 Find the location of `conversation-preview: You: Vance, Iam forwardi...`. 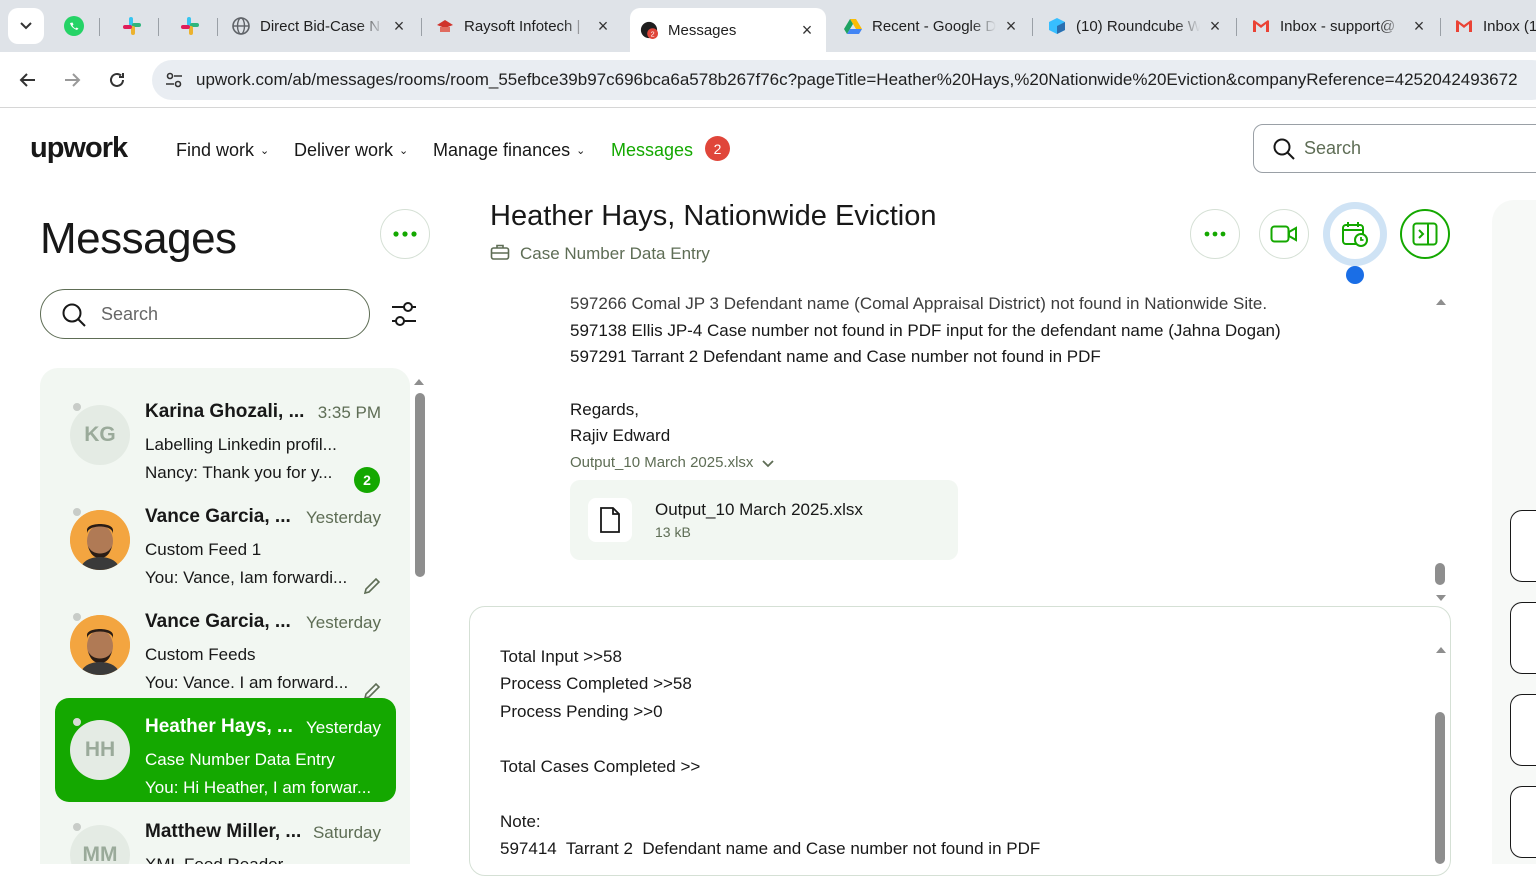

conversation-preview: You: Vance, Iam forwardi... is located at coordinates (246, 577).